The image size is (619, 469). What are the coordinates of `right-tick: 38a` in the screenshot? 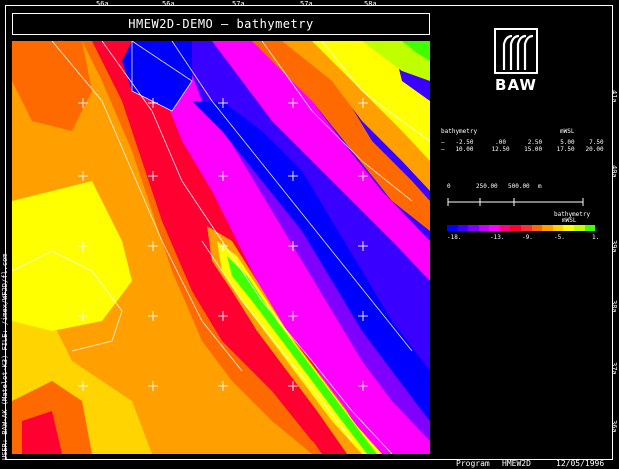 It's located at (614, 306).